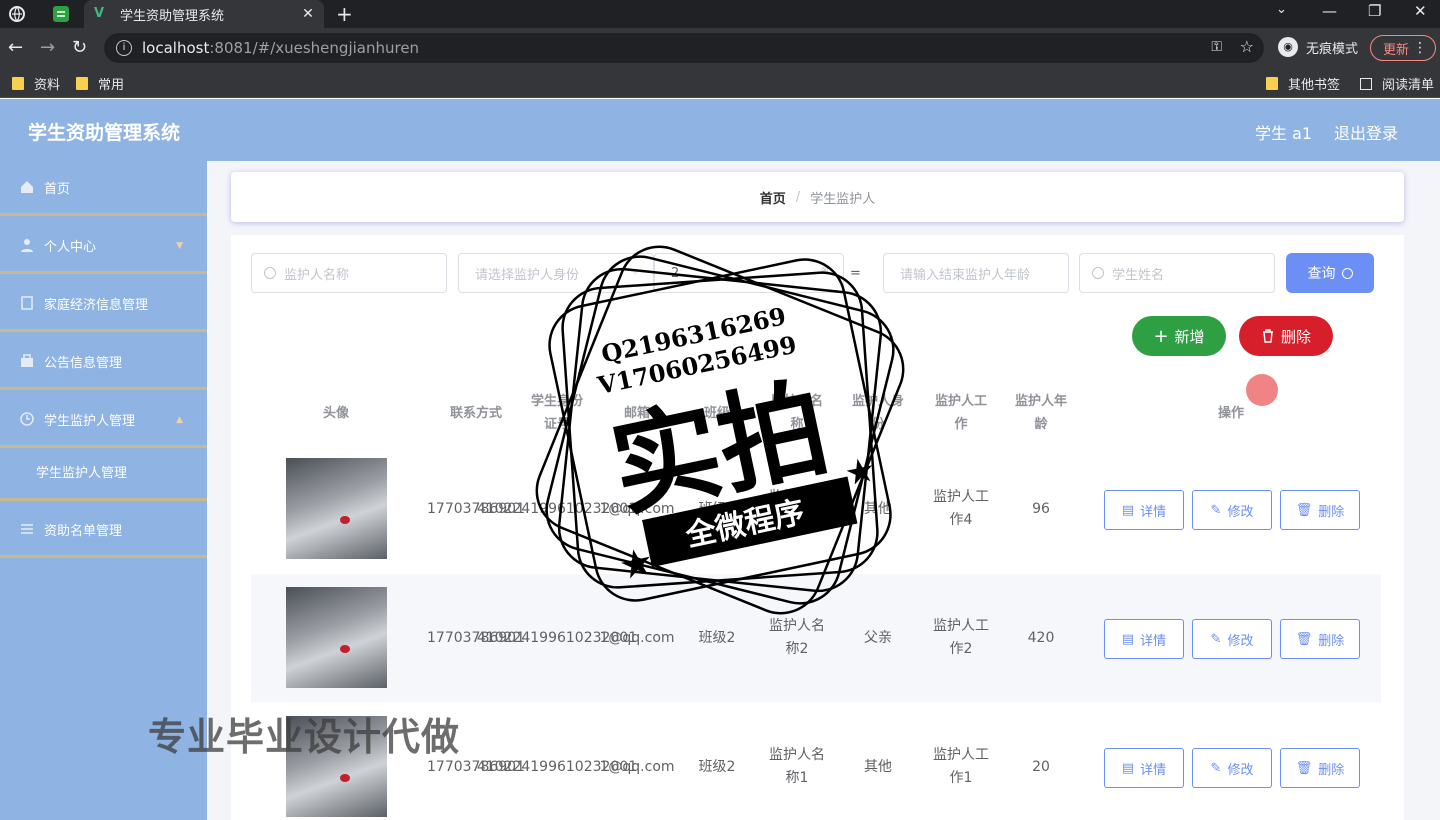 Image resolution: width=1440 pixels, height=820 pixels. Describe the element at coordinates (1286, 336) in the screenshot. I see `batch-delete-button: 删除` at that location.